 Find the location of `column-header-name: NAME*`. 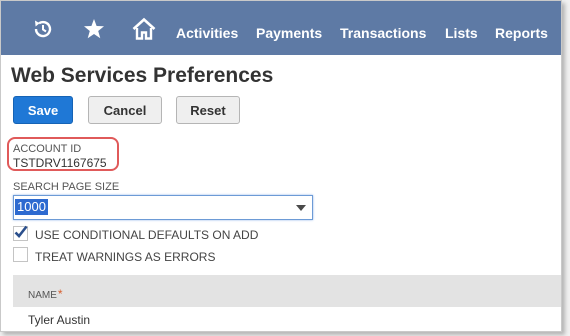

column-header-name: NAME* is located at coordinates (45, 294).